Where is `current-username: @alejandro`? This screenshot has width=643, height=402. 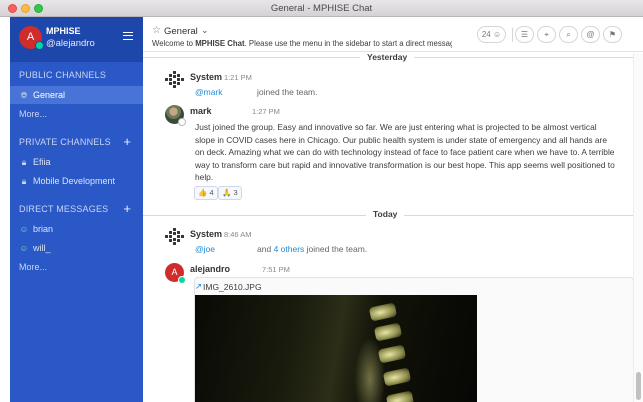
current-username: @alejandro is located at coordinates (70, 43).